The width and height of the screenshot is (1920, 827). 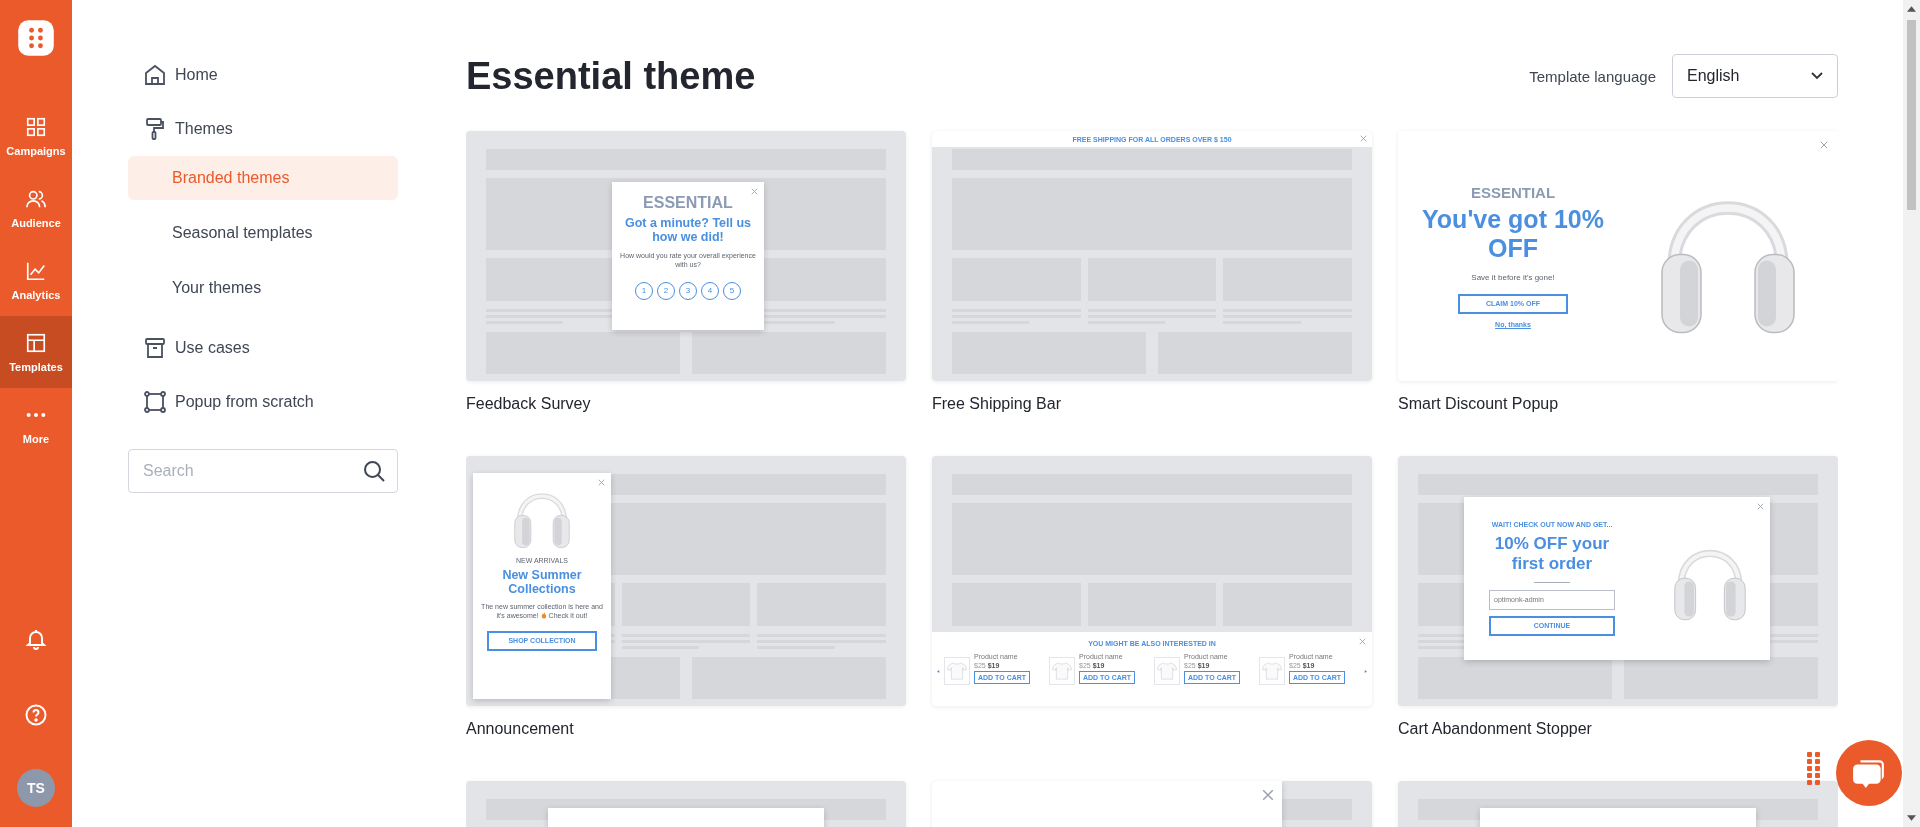 I want to click on sidebar-item: More, so click(x=36, y=424).